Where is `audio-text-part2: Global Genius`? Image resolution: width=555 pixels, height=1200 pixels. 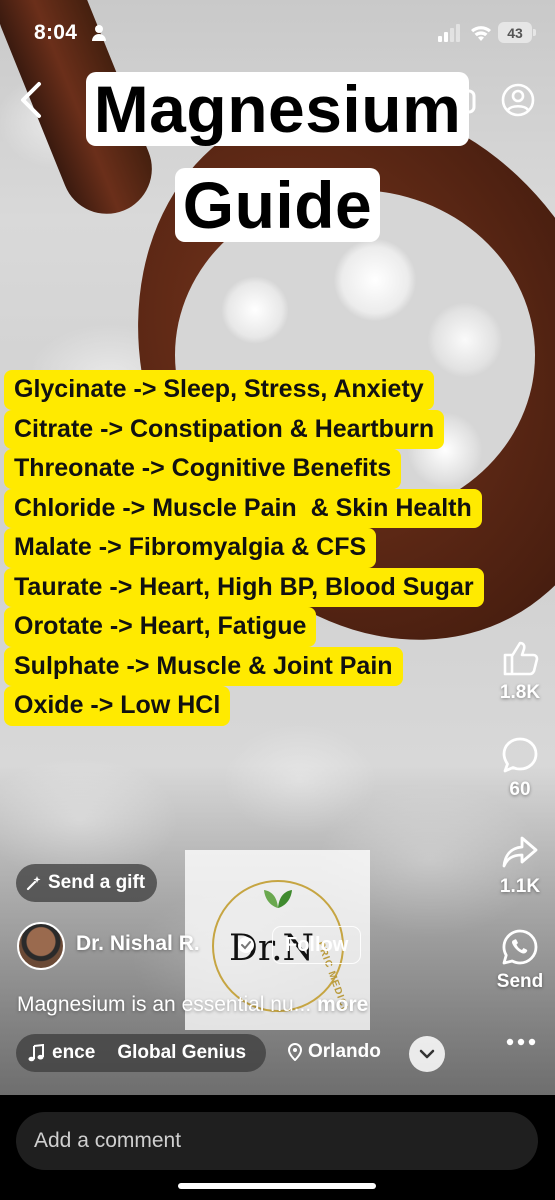
audio-text-part2: Global Genius is located at coordinates (182, 1052).